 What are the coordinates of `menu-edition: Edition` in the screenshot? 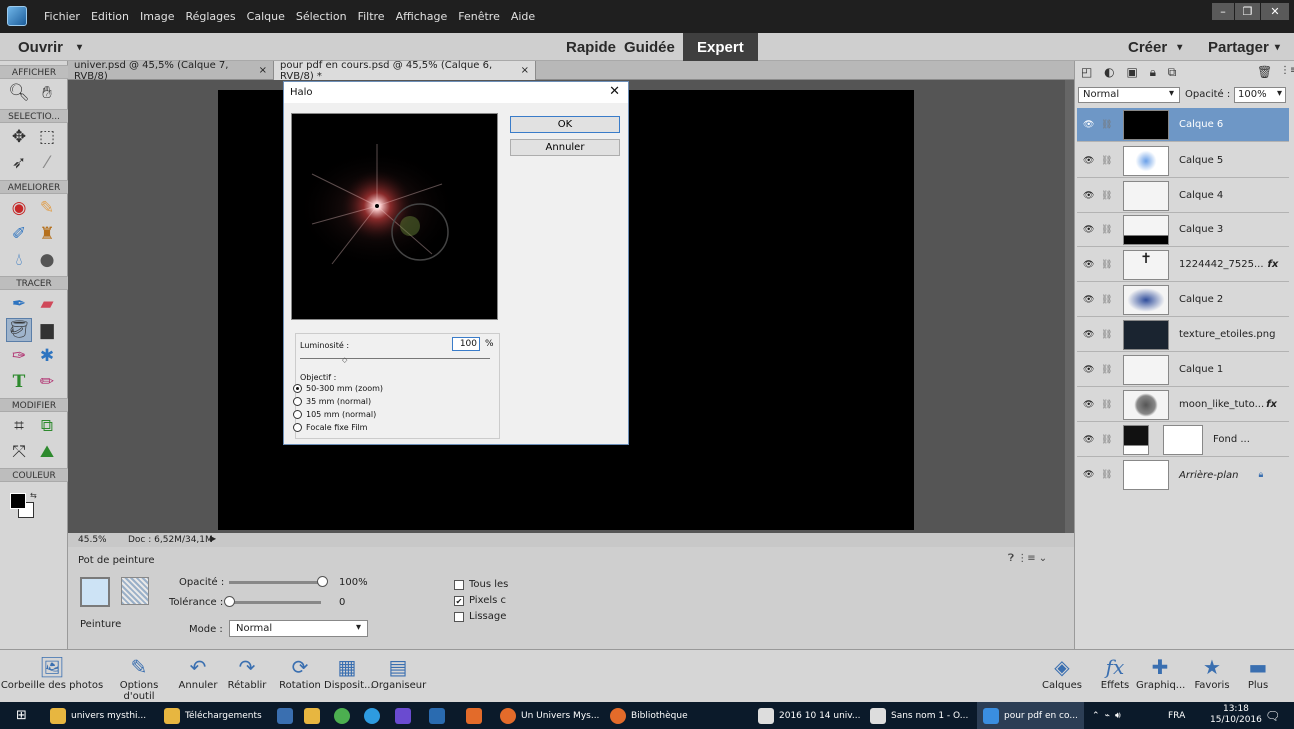 It's located at (110, 16).